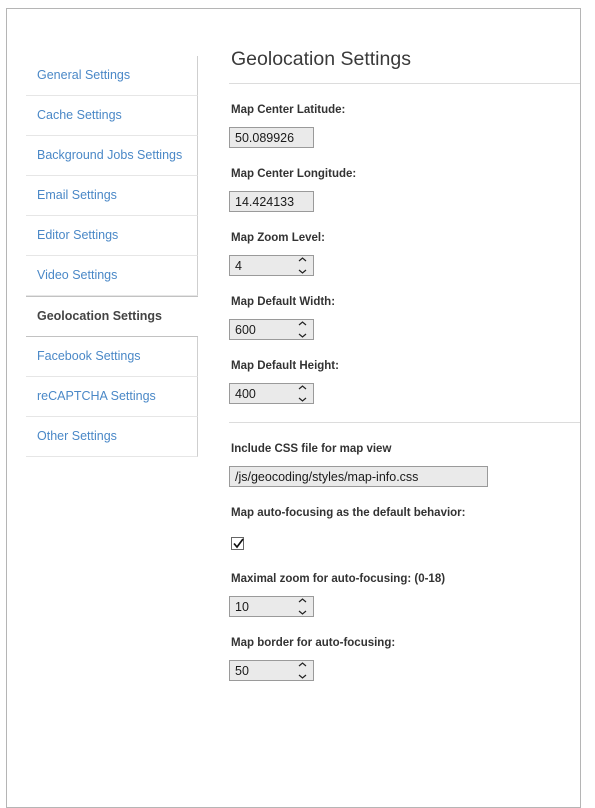 Image resolution: width=595 pixels, height=808 pixels. Describe the element at coordinates (302, 393) in the screenshot. I see `map-default-height-spinner` at that location.